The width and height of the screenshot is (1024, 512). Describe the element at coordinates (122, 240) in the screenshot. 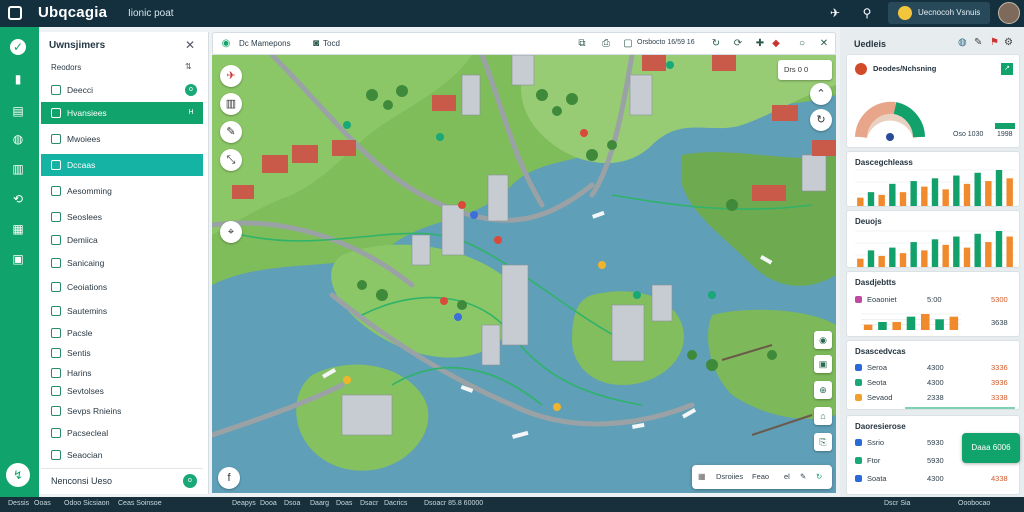

I see `sidebar-item: Demiica` at that location.